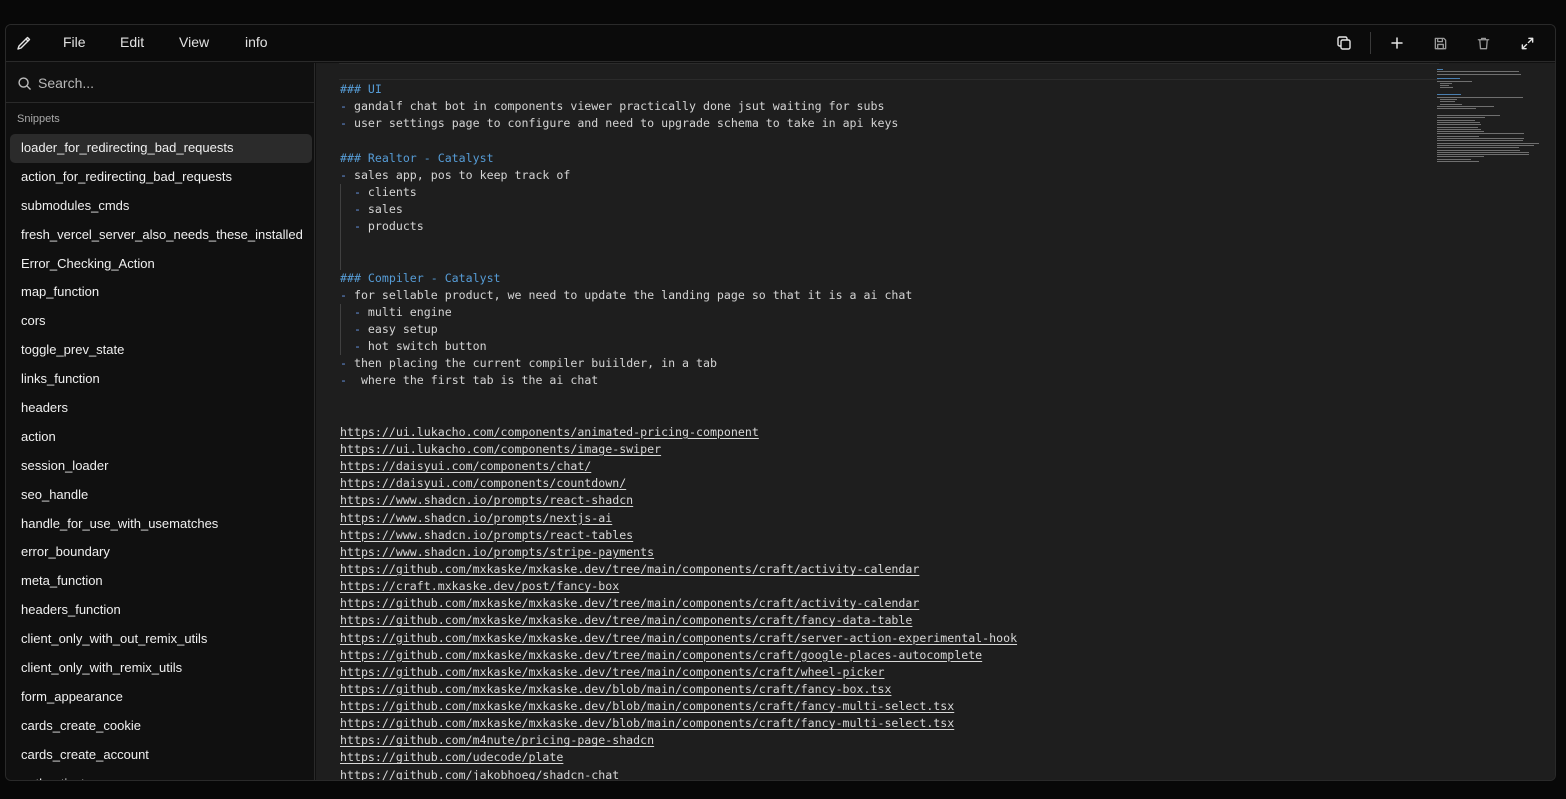  I want to click on url-link: https://craft.mxkaske.dev/post/fancy-box, so click(479, 586).